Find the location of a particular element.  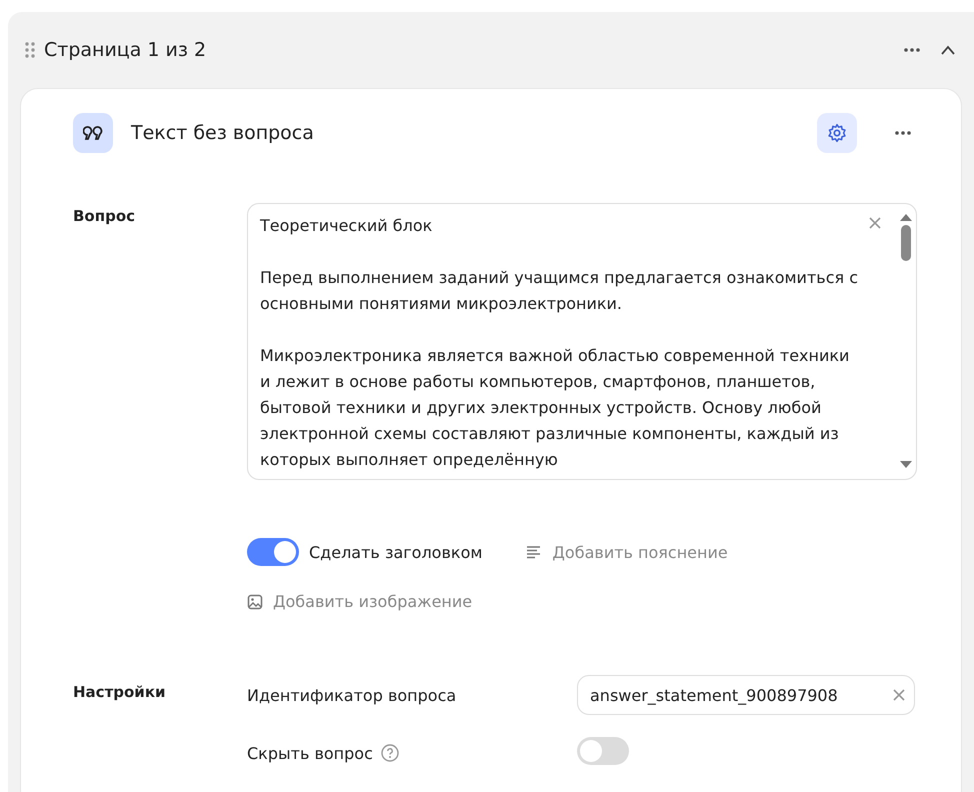

field-label: Настройки is located at coordinates (120, 692).